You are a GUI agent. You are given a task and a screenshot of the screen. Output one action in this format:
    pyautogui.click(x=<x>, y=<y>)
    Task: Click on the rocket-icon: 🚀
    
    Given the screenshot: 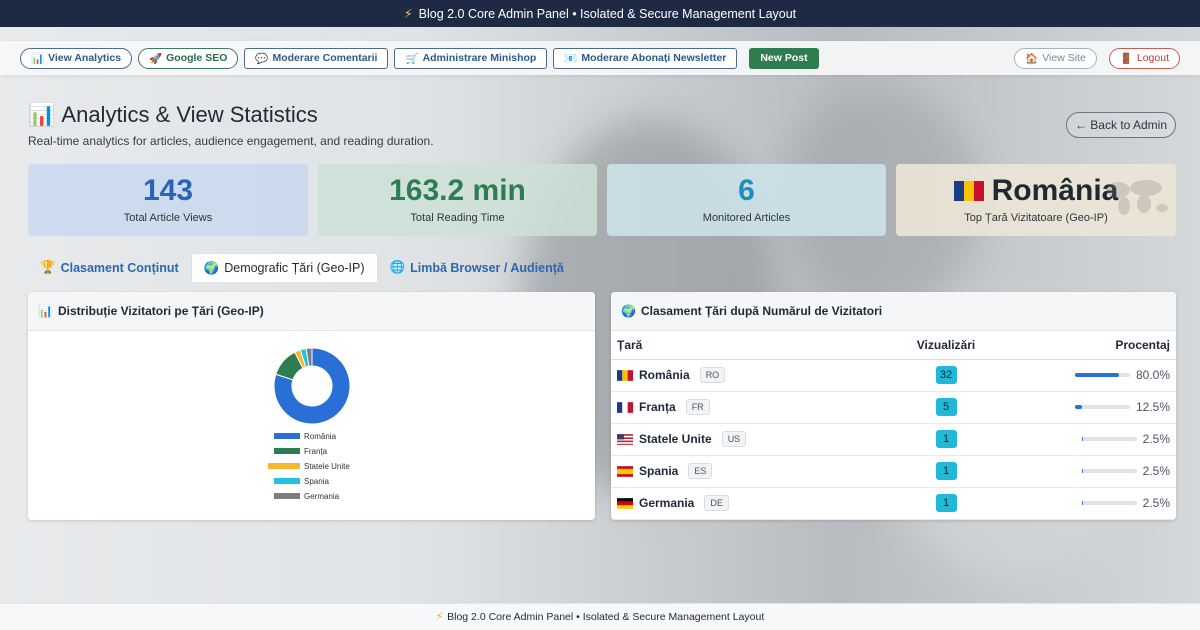 What is the action you would take?
    pyautogui.click(x=156, y=58)
    